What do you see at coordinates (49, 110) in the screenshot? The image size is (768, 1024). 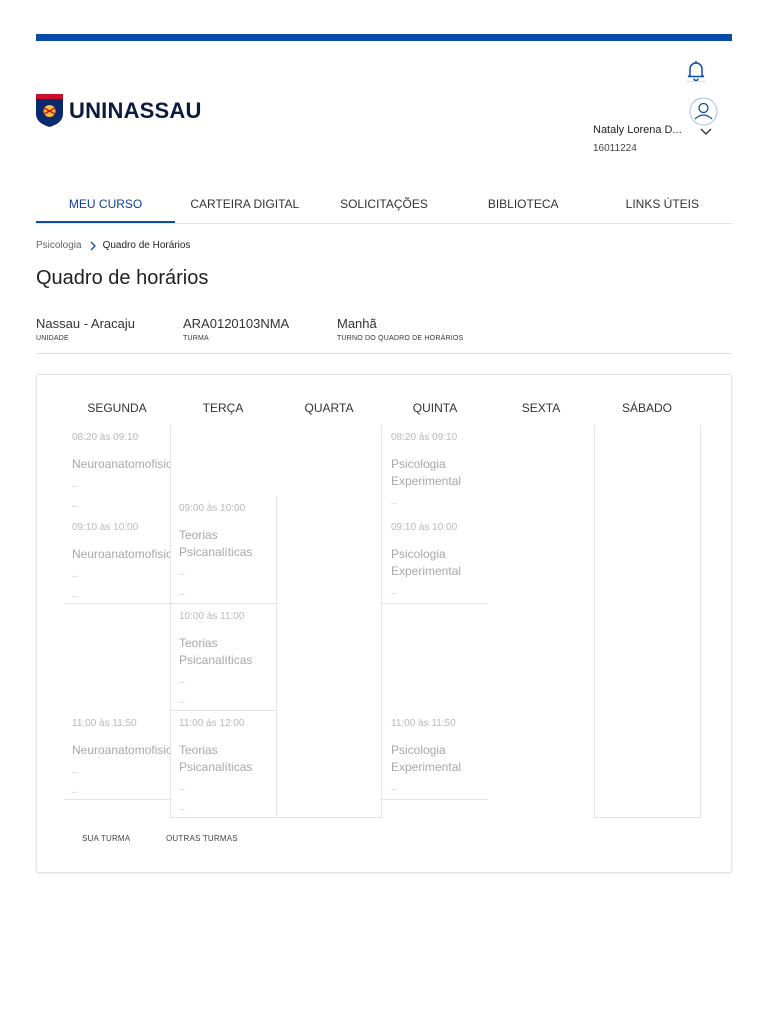 I see `shield-logo-icon` at bounding box center [49, 110].